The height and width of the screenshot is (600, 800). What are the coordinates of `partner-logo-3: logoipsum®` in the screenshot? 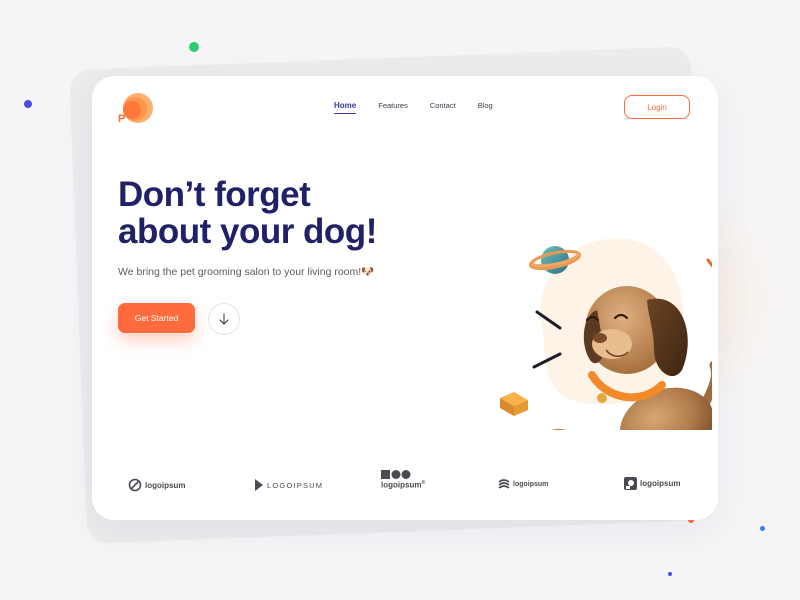 It's located at (403, 480).